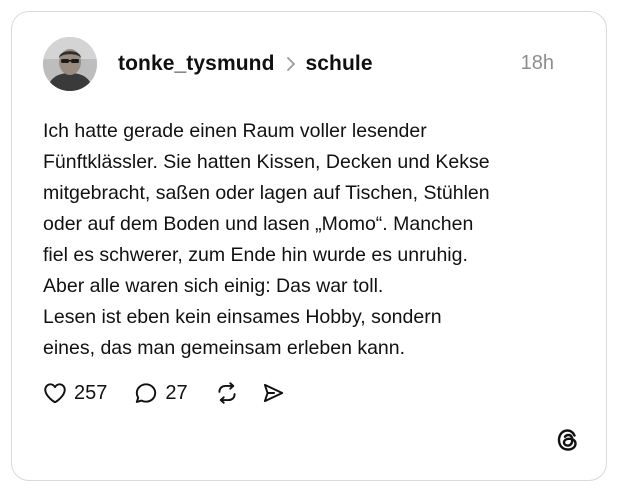 The height and width of the screenshot is (493, 620). I want to click on post-text-line: eines, das man gemeinsam erleben kann., so click(224, 348).